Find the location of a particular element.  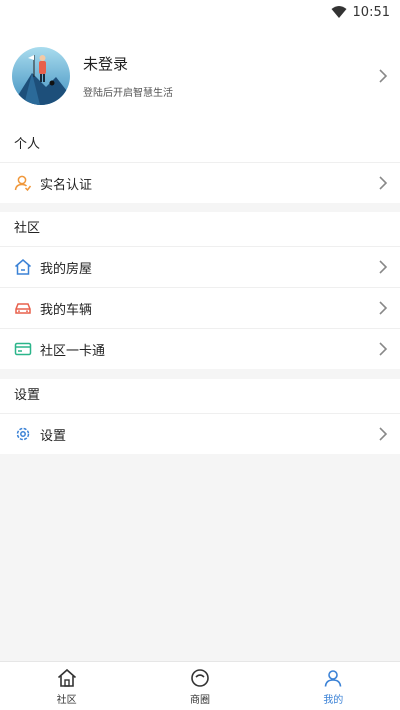

bottom-tab-bar: 社区 商圈 我的 is located at coordinates (200, 685).